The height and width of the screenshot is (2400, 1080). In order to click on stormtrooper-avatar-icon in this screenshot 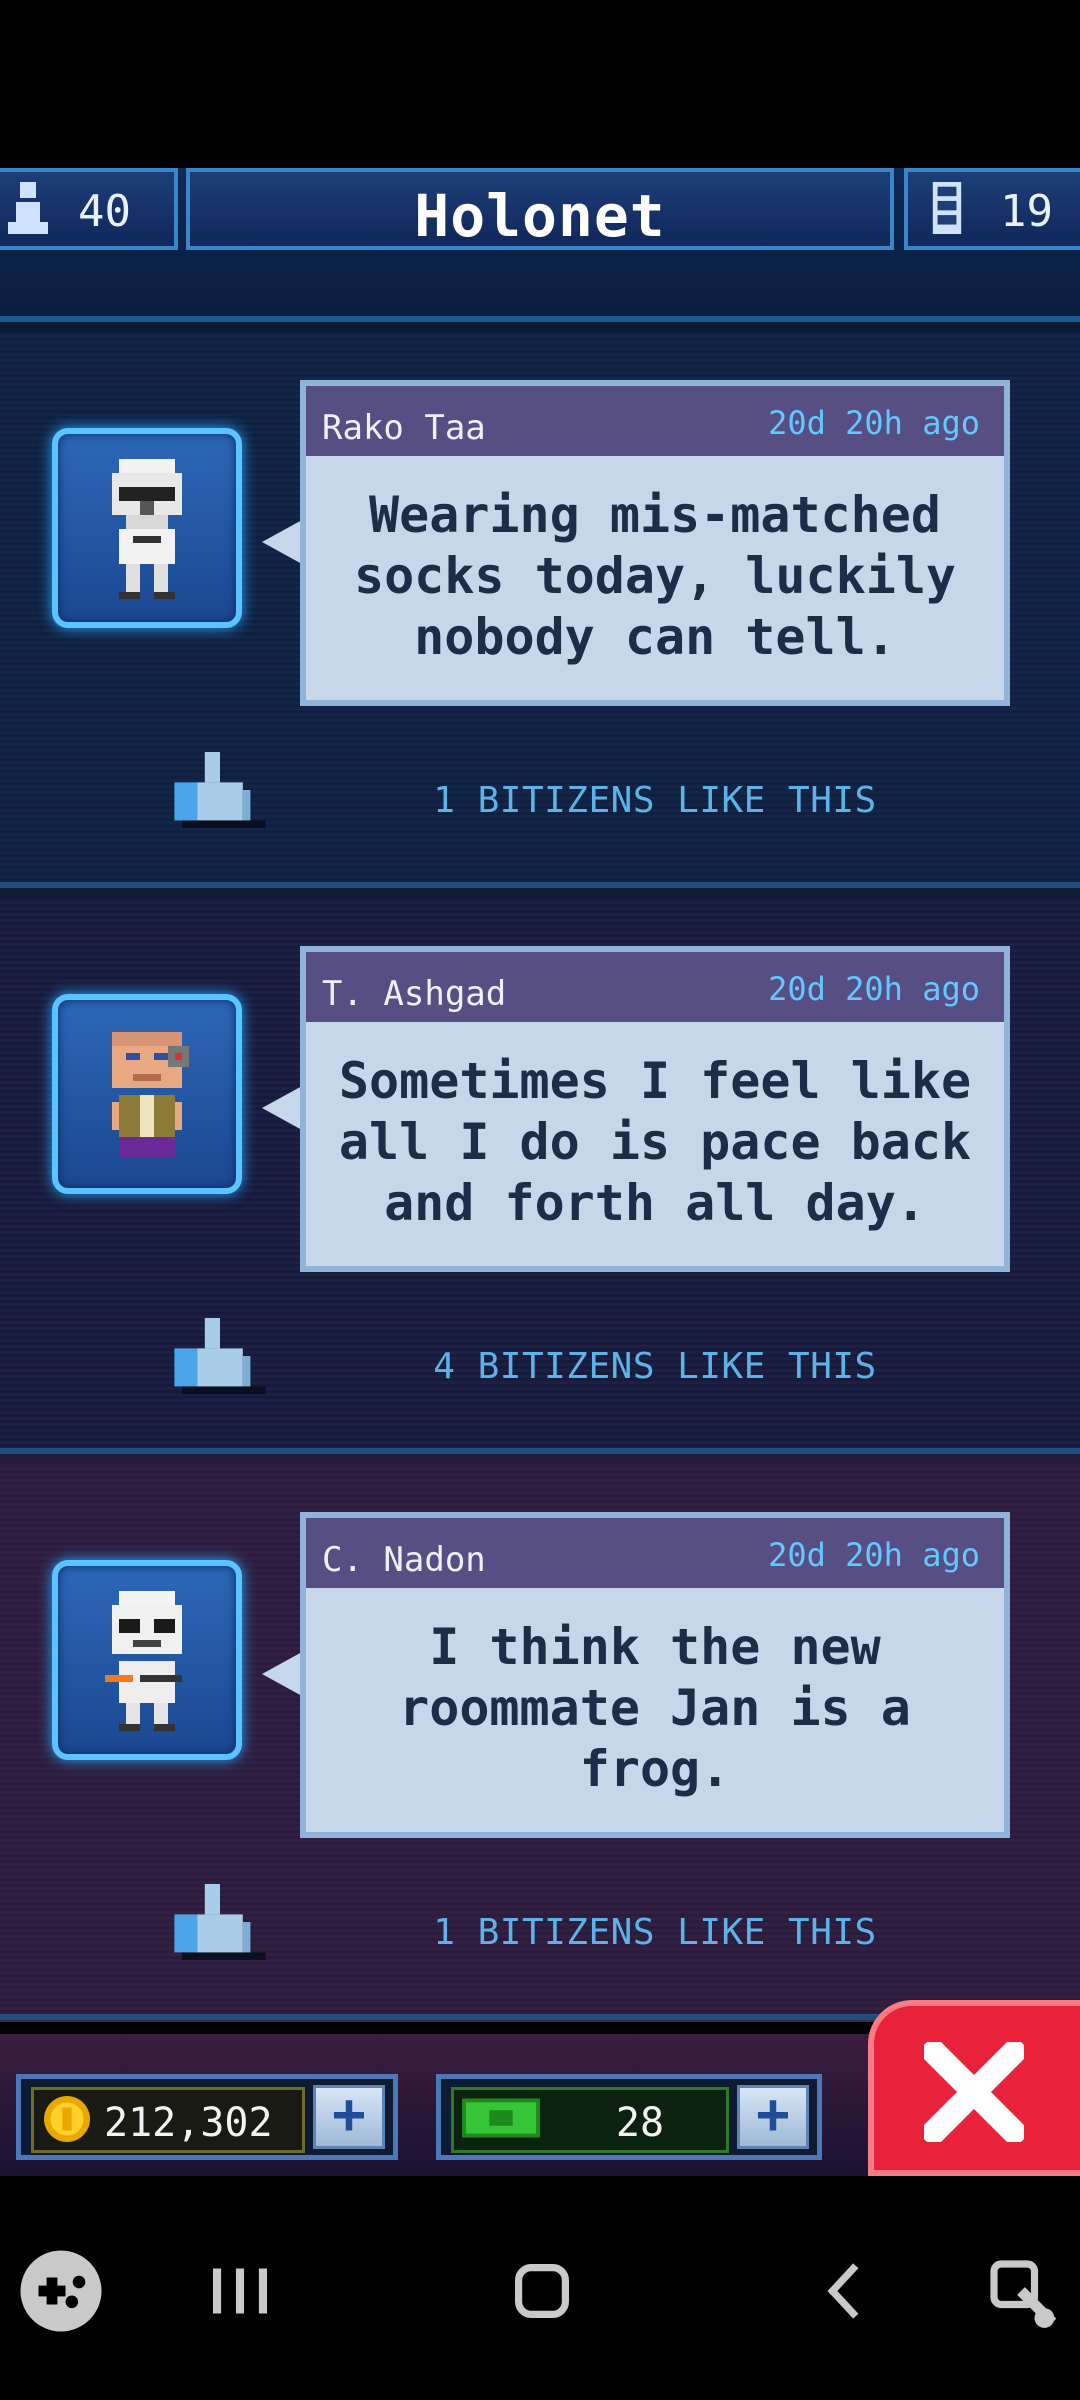, I will do `click(143, 1661)`.